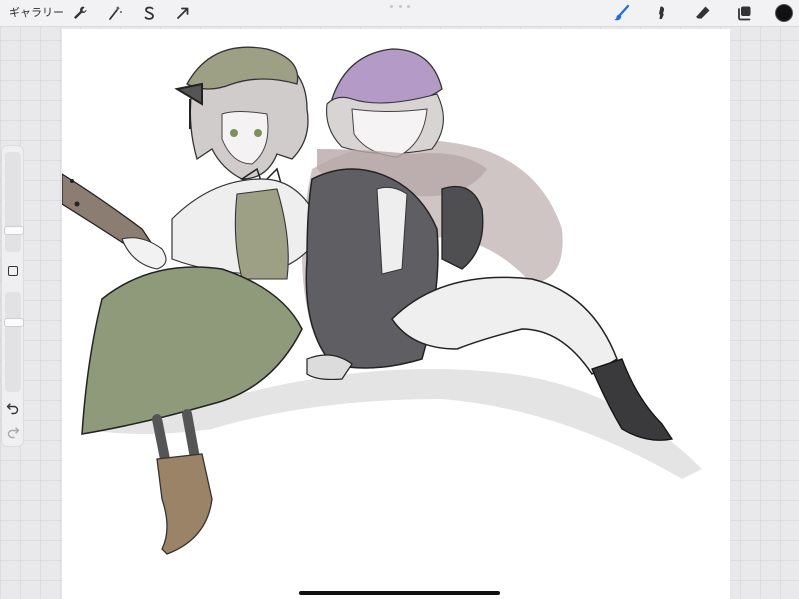 Image resolution: width=799 pixels, height=599 pixels. What do you see at coordinates (14, 230) in the screenshot?
I see `brush-size-slider-thumb` at bounding box center [14, 230].